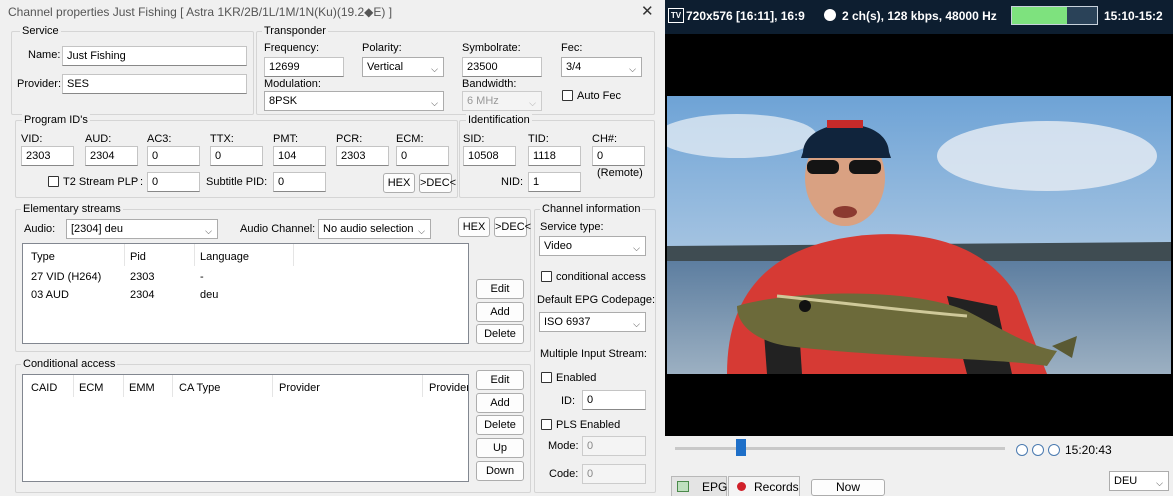 This screenshot has width=1173, height=496. I want to click on add-ca-button: Add, so click(500, 403).